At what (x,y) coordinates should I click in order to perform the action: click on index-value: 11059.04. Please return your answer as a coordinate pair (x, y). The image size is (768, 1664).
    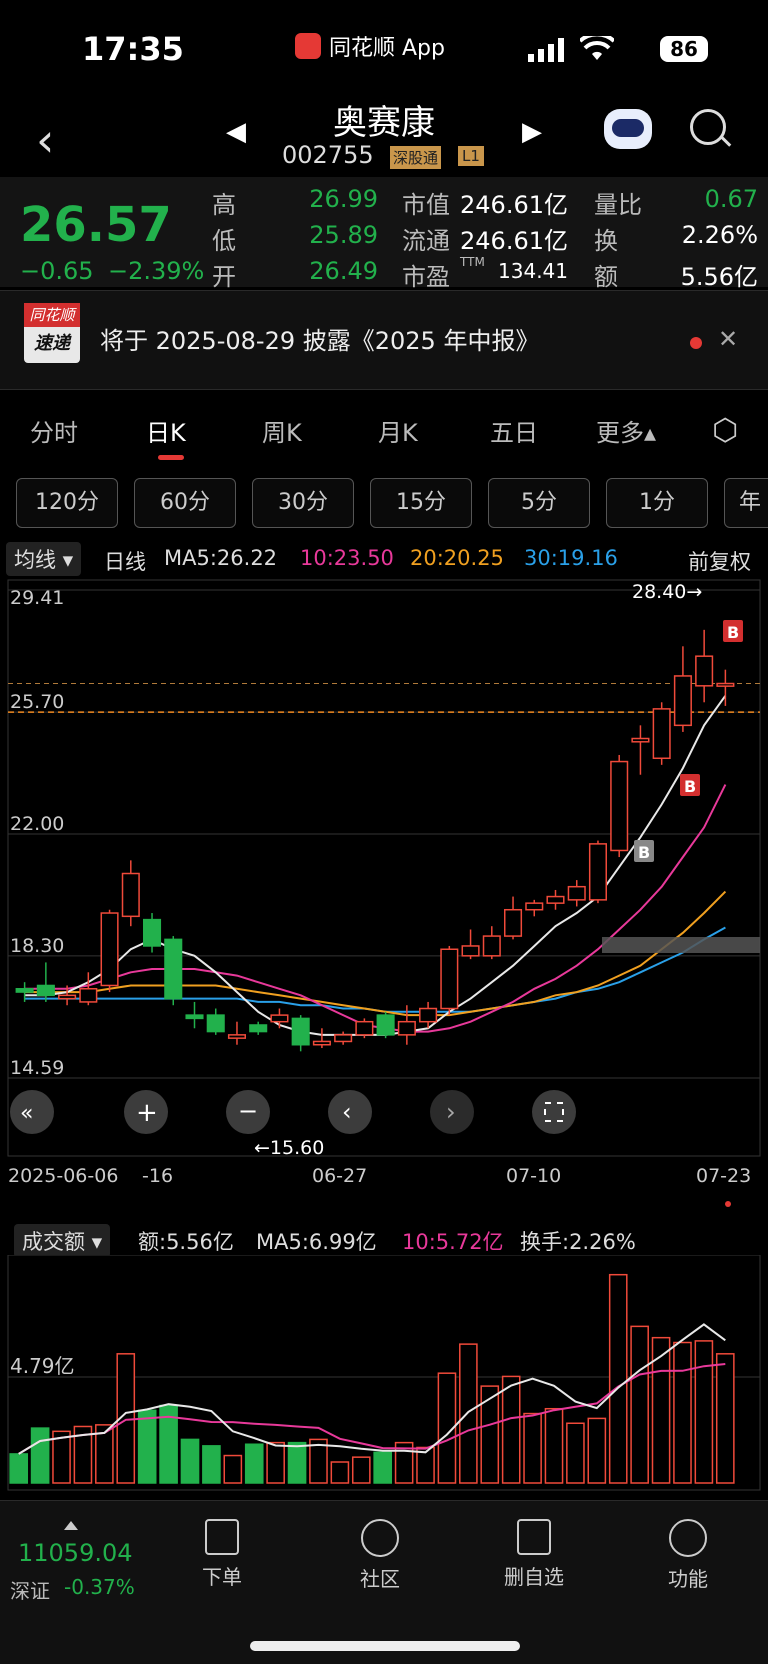
    Looking at the image, I should click on (75, 1553).